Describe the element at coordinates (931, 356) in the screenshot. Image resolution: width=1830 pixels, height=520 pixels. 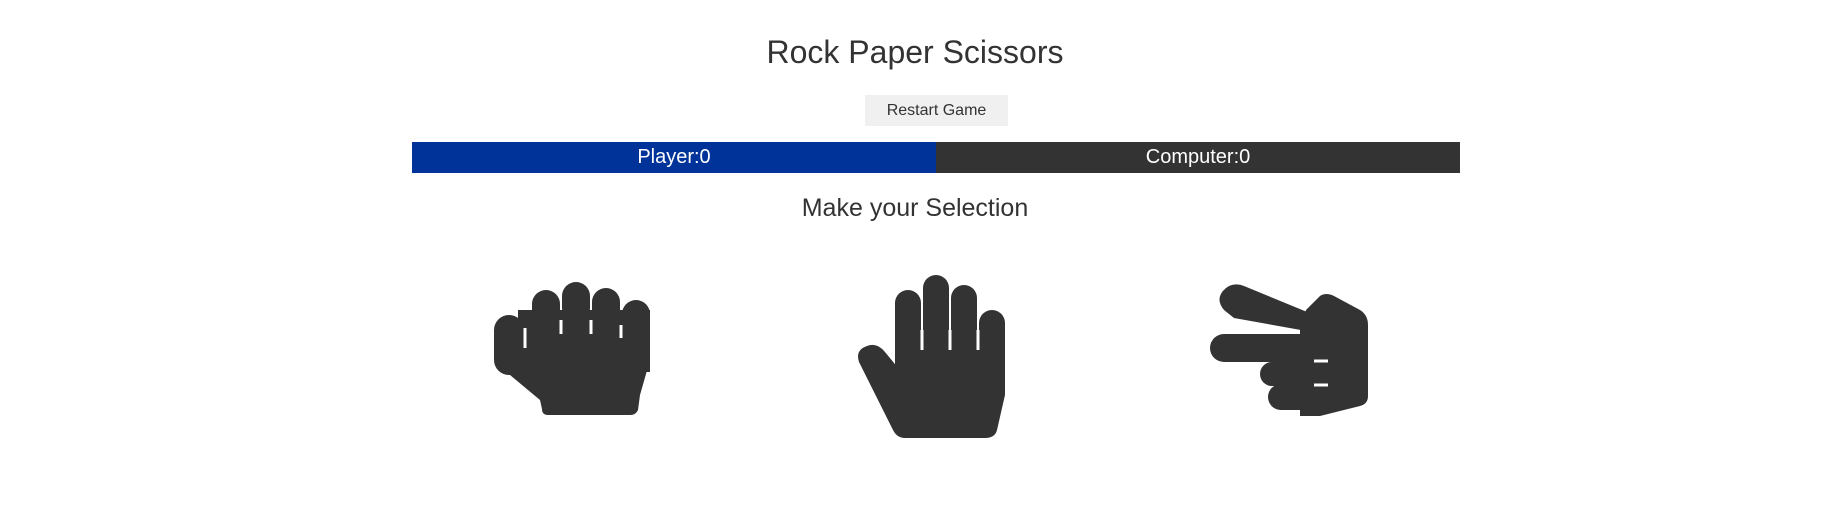
I see `paper-hand-icon` at that location.